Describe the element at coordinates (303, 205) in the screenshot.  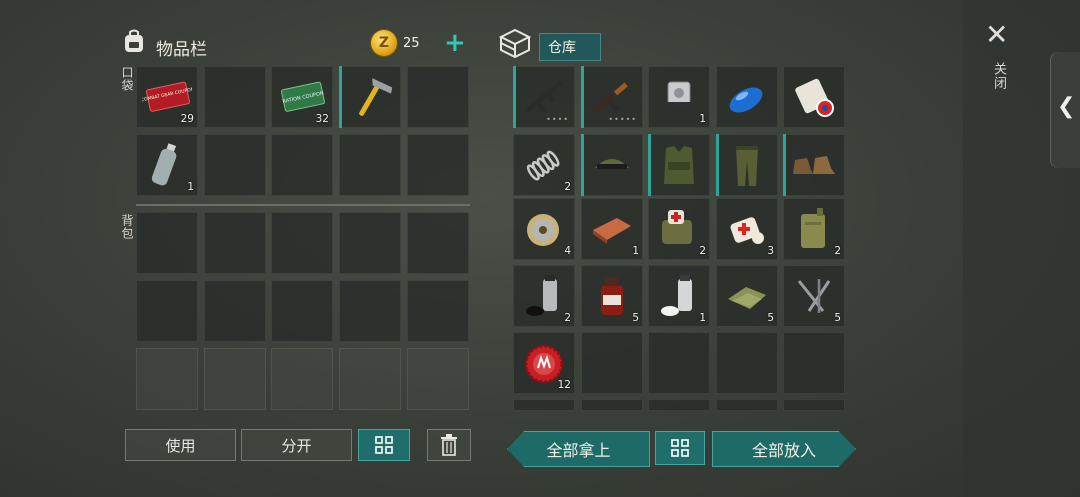
I see `section-divider` at that location.